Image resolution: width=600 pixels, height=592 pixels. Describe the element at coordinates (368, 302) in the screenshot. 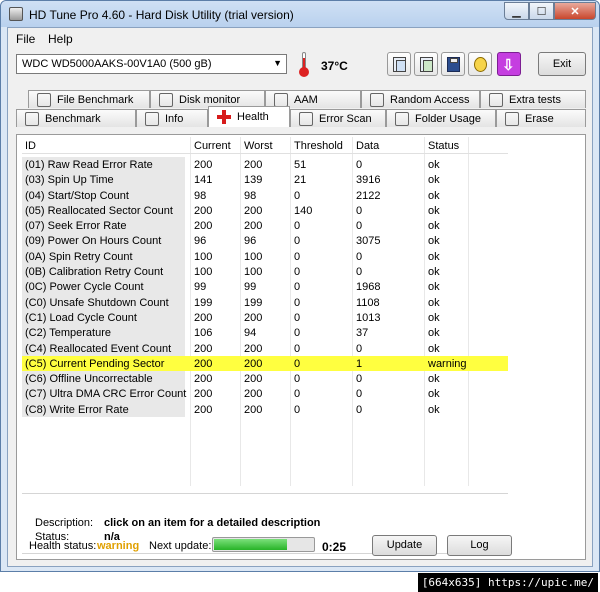

I see `cell-data: 1108` at that location.